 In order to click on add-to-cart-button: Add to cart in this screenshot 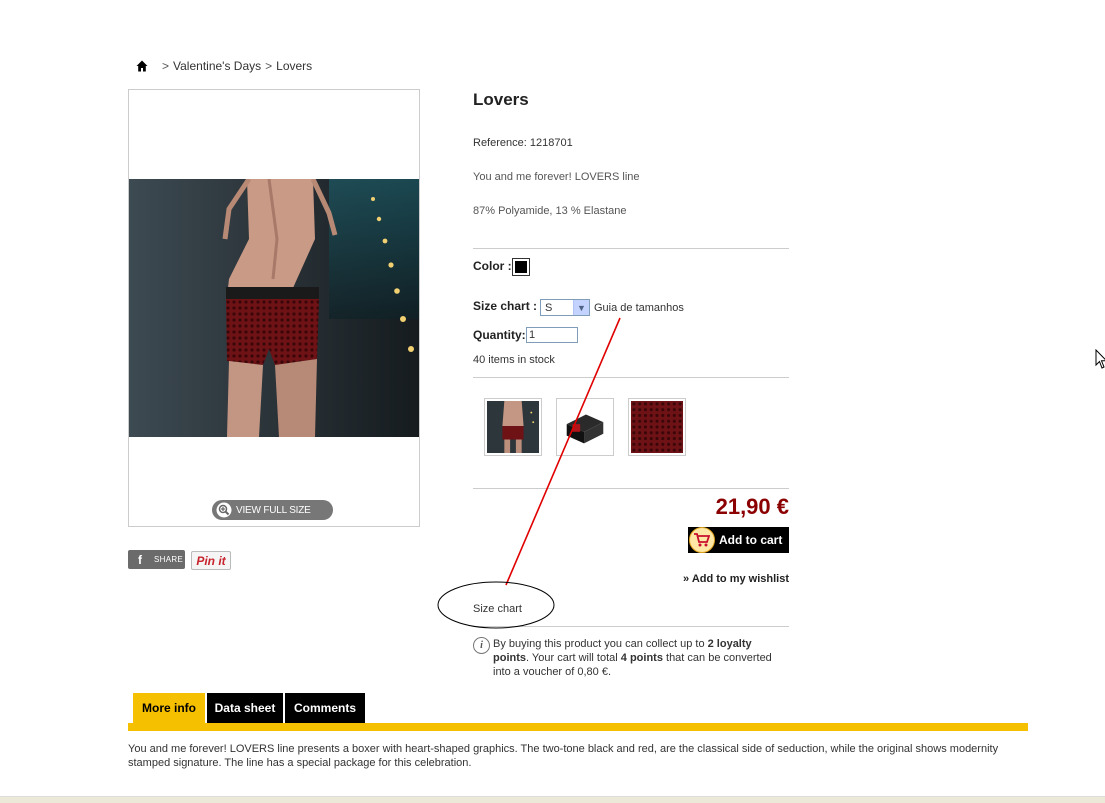, I will do `click(738, 540)`.